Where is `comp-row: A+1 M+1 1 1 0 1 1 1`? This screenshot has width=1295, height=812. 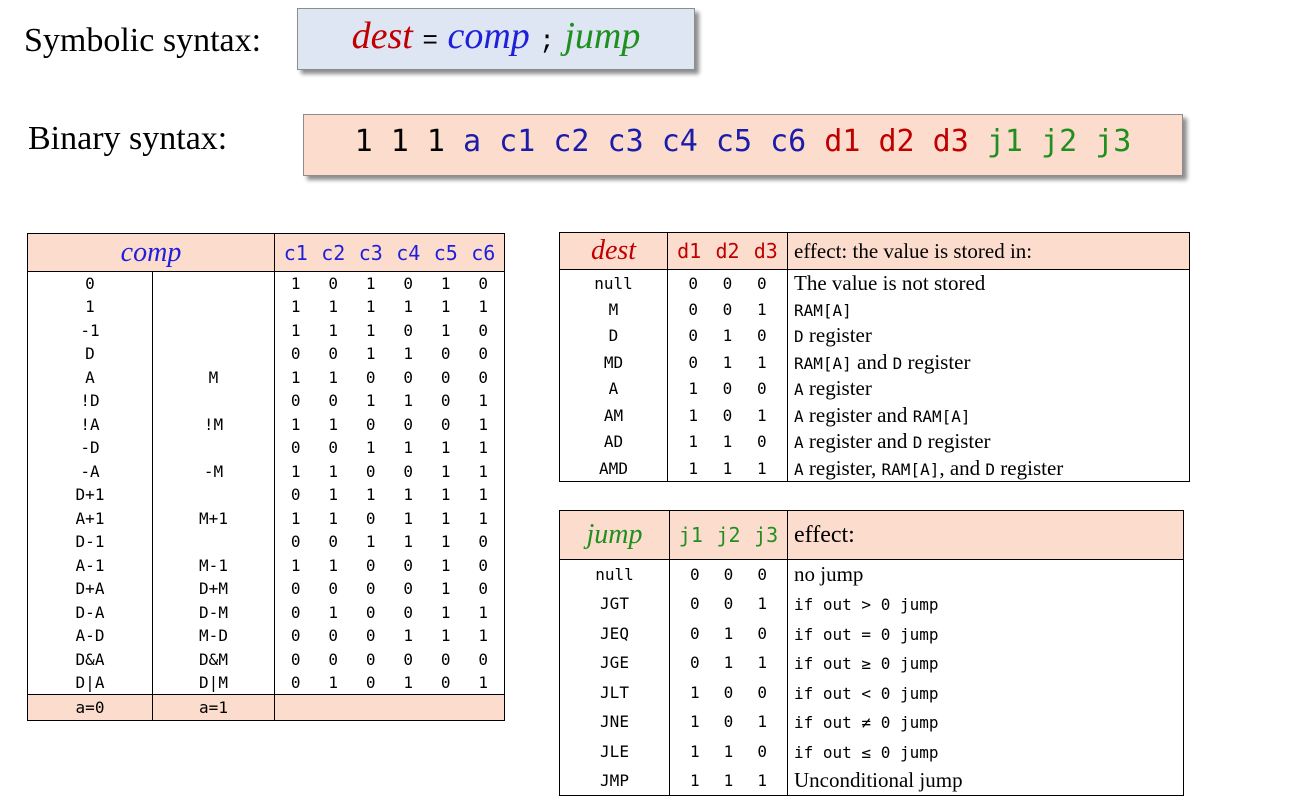
comp-row: A+1 M+1 1 1 0 1 1 1 is located at coordinates (266, 518).